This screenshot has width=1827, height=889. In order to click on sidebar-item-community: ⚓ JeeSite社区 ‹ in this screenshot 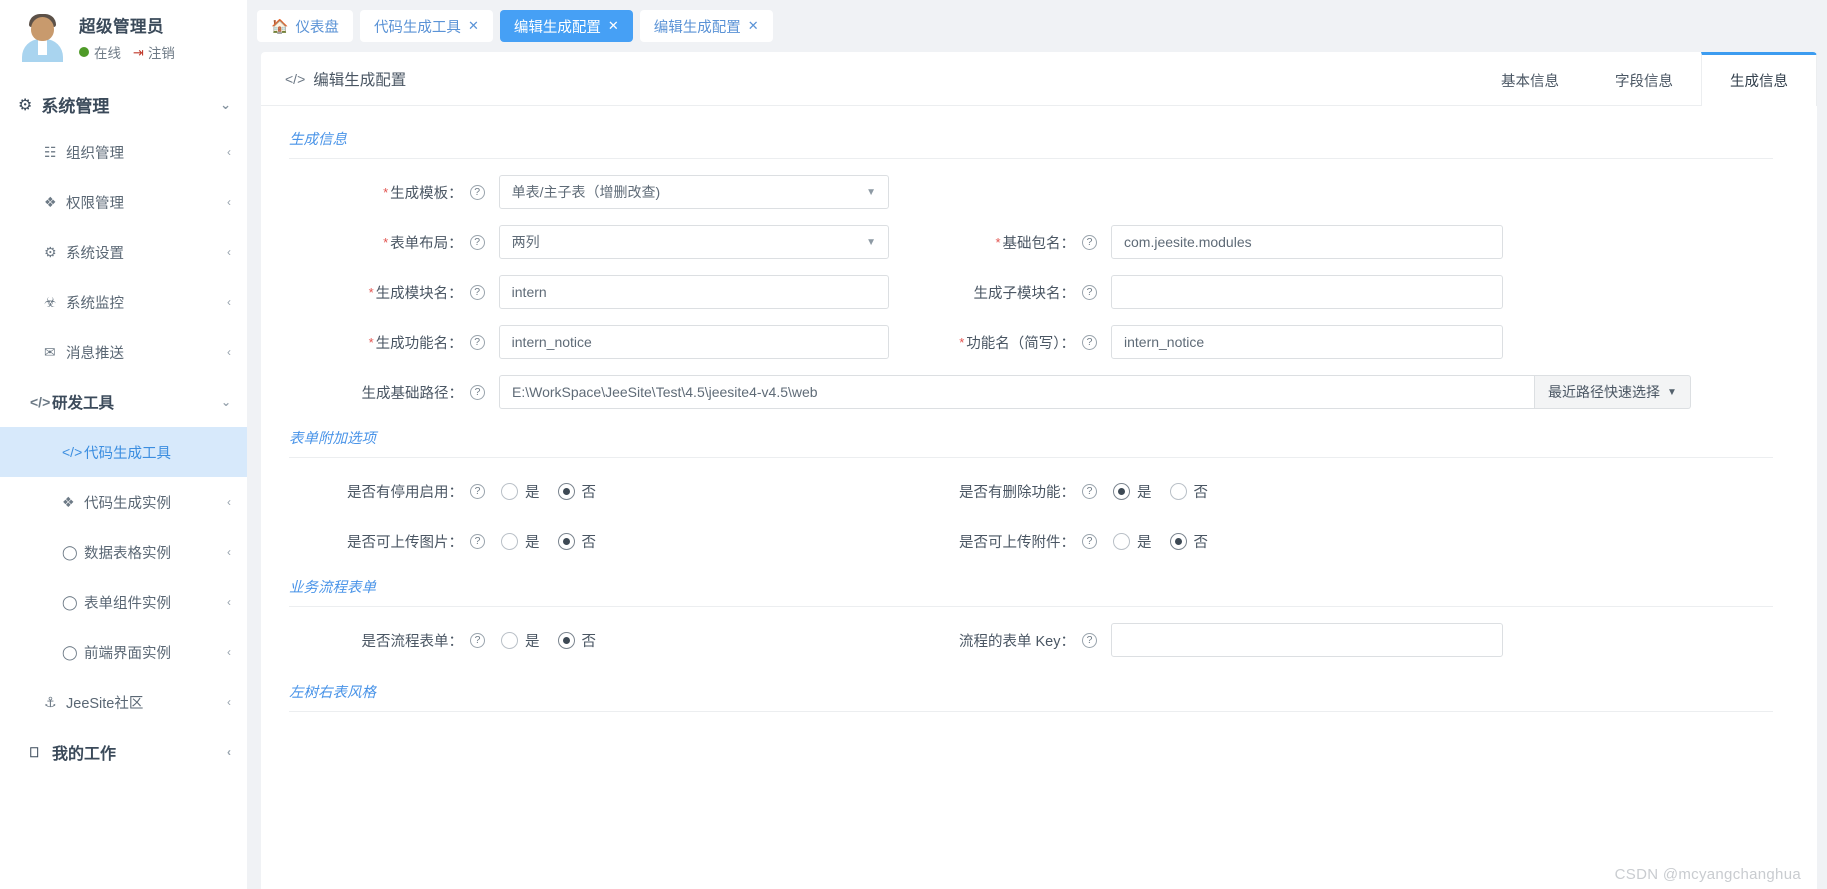, I will do `click(123, 702)`.